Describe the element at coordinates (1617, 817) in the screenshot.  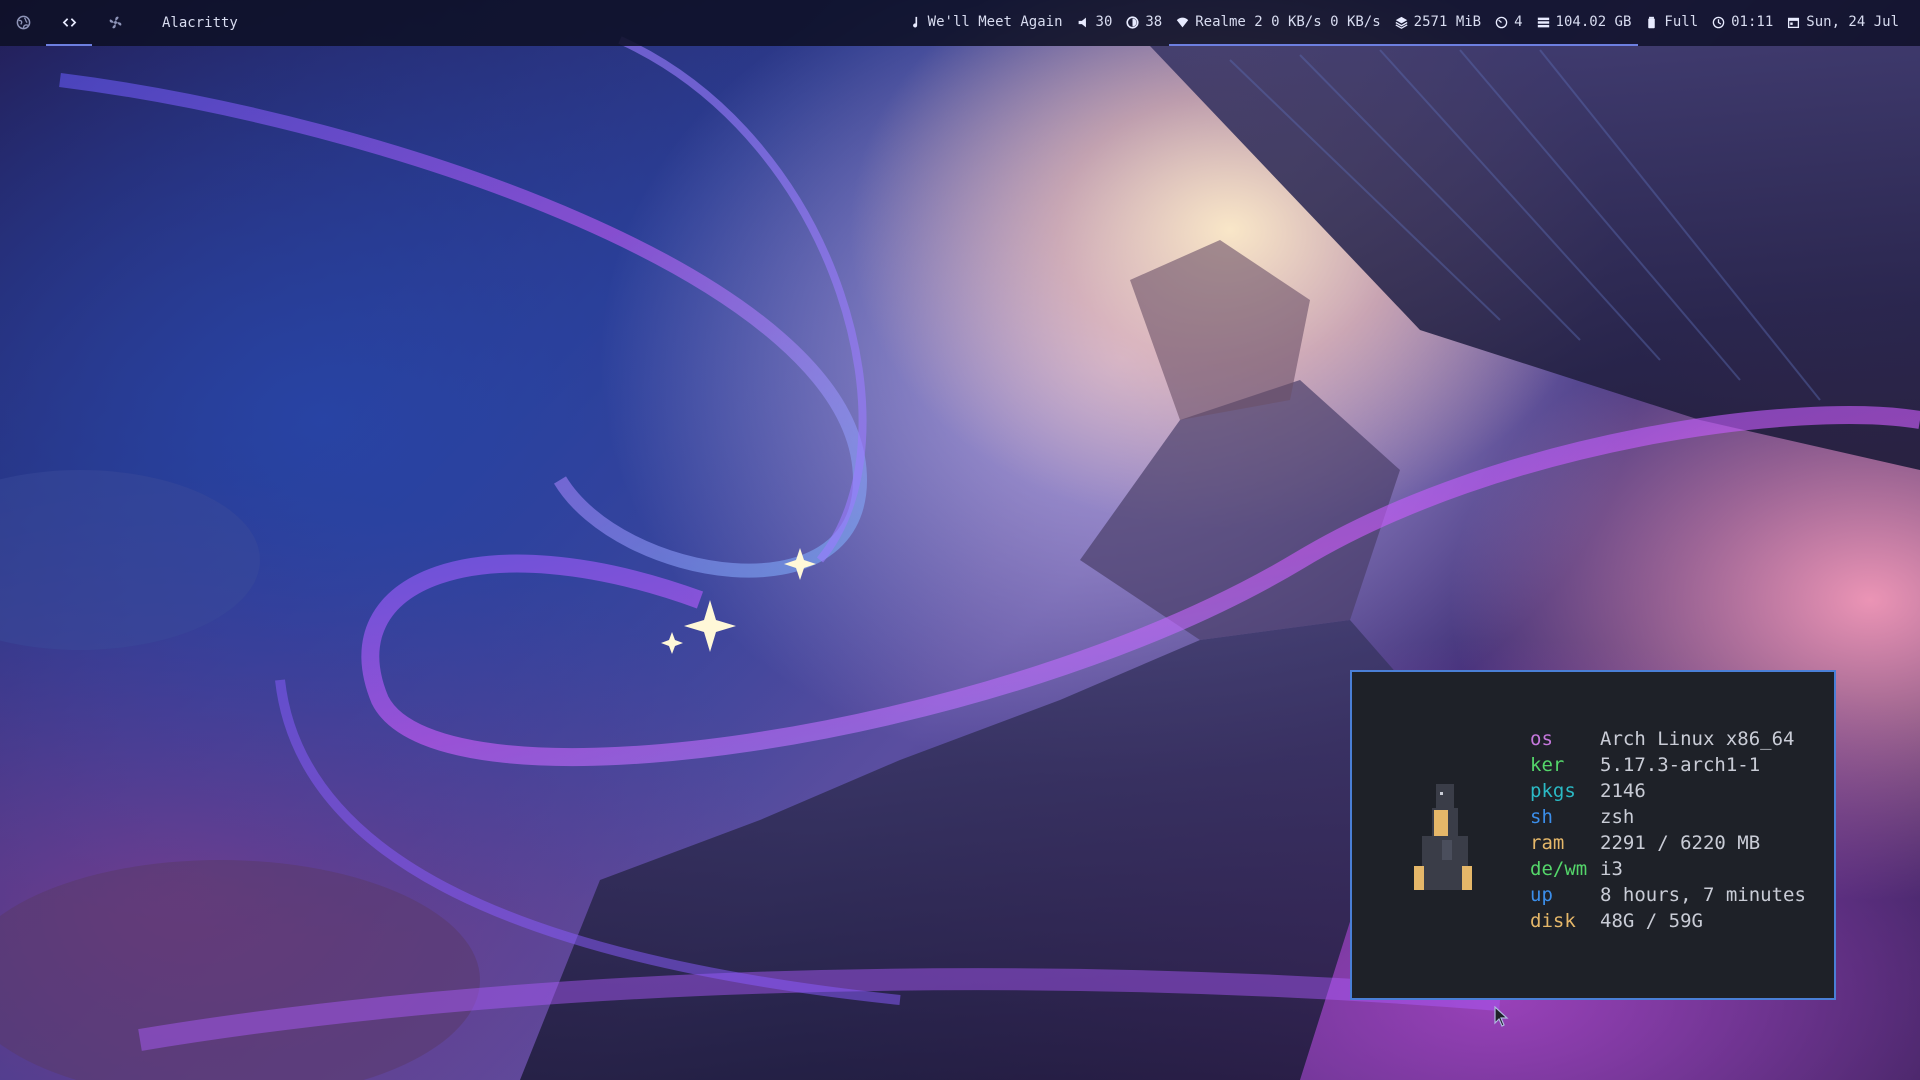
I see `fetch-value: zsh` at that location.